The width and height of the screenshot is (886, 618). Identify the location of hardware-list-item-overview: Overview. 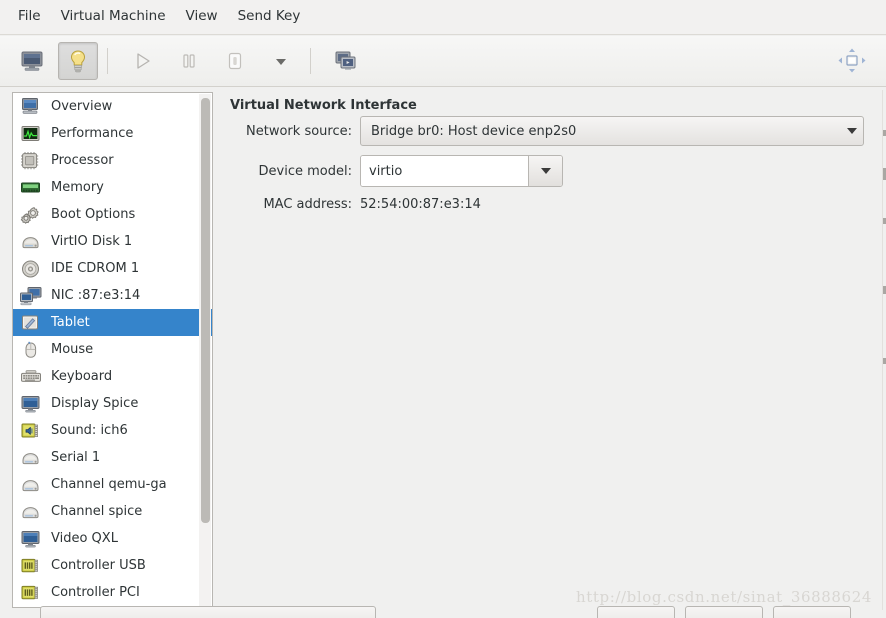
(112, 106).